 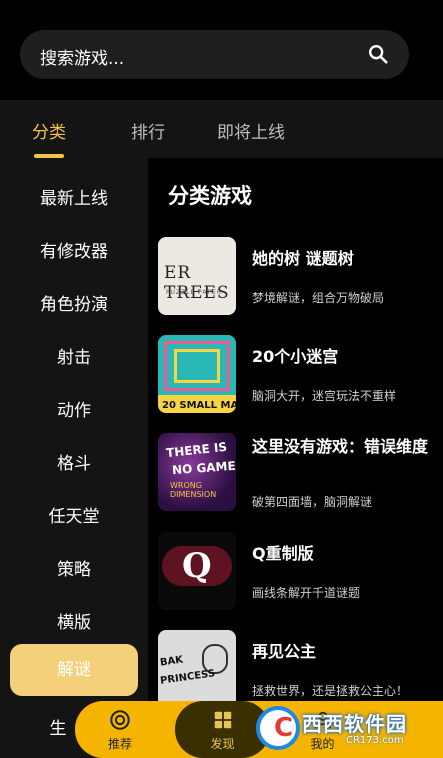 What do you see at coordinates (74, 249) in the screenshot?
I see `sidebar-item-modifier: 有修改器` at bounding box center [74, 249].